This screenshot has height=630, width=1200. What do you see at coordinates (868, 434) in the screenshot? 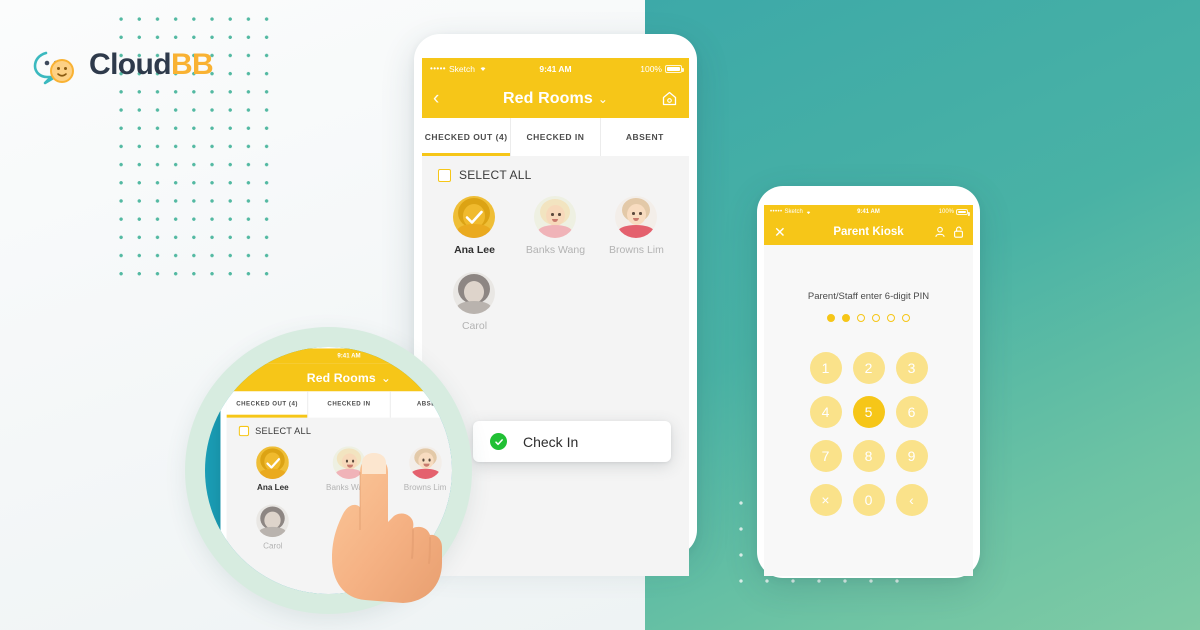
I see `pin-keypad: 1 2 3 4 5 6 7 8 9 × 0 ‹` at bounding box center [868, 434].